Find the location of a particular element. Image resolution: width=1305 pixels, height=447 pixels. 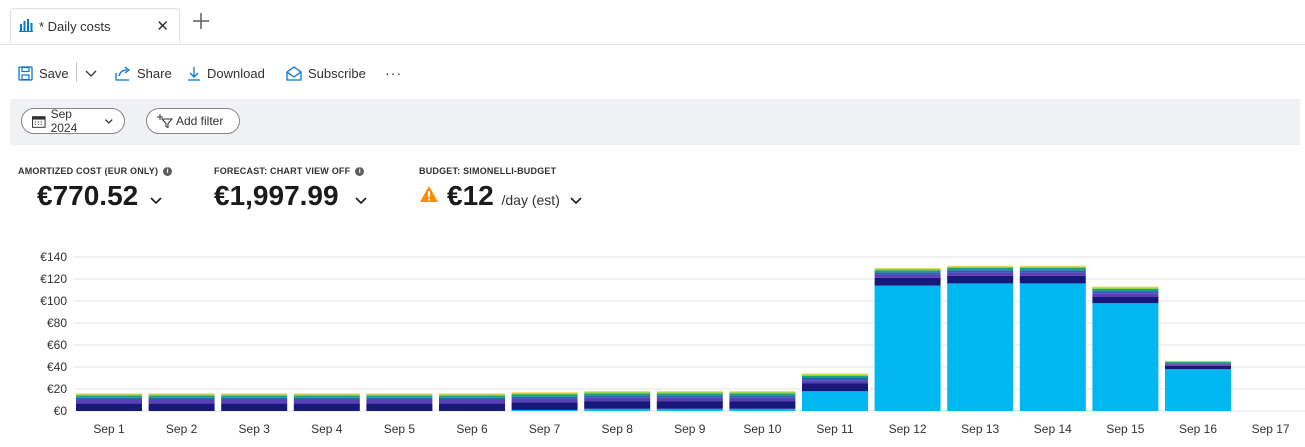

more-options-button: ··· is located at coordinates (393, 73).